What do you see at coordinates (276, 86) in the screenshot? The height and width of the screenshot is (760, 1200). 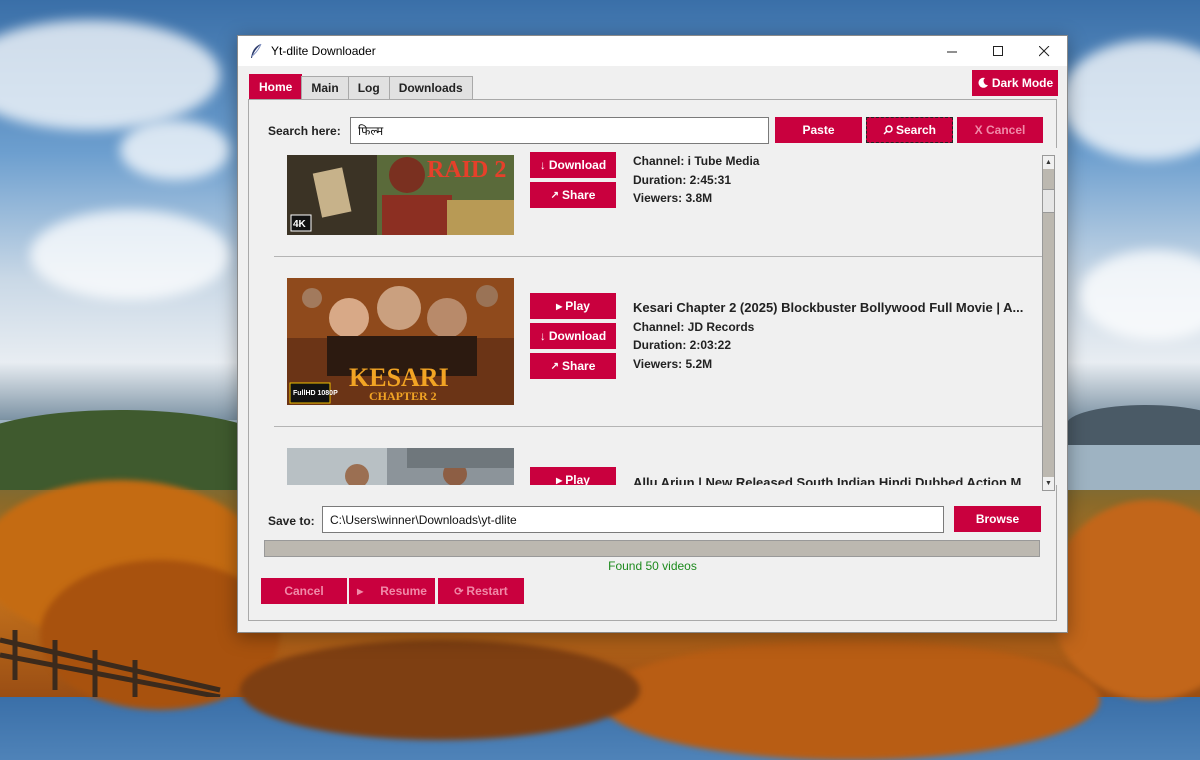 I see `tab-home: Home` at bounding box center [276, 86].